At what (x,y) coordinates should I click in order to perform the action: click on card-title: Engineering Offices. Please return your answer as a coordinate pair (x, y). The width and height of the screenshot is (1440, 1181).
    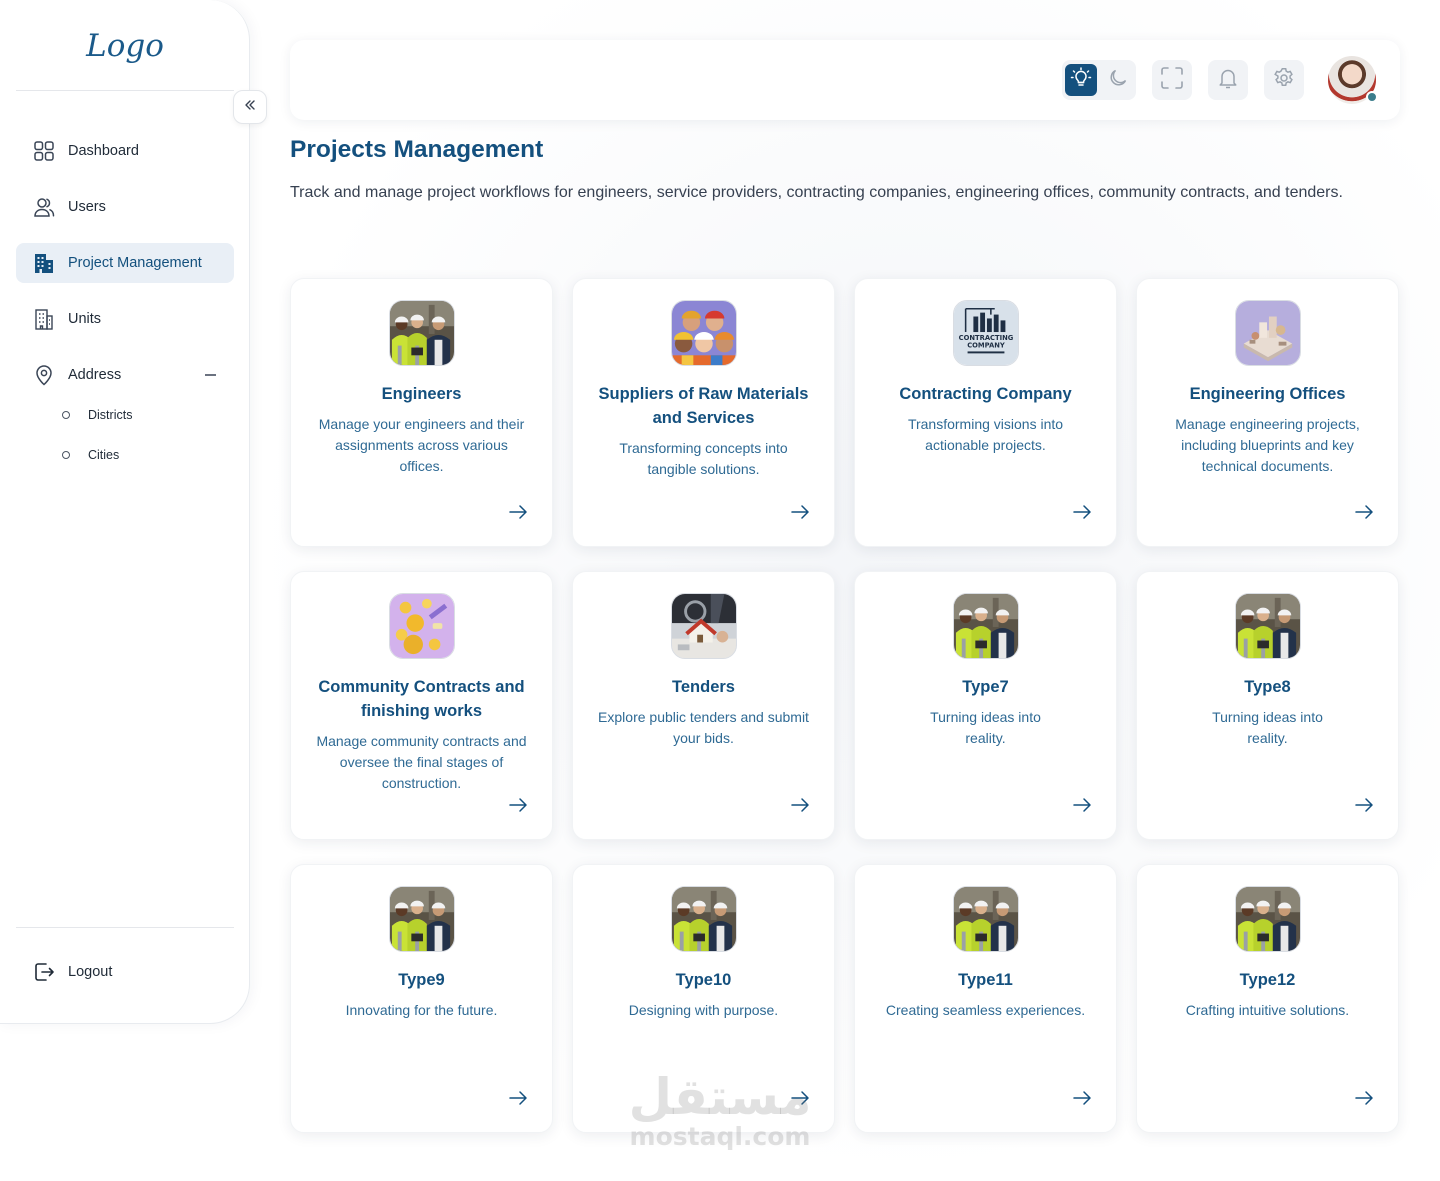
    Looking at the image, I should click on (1267, 394).